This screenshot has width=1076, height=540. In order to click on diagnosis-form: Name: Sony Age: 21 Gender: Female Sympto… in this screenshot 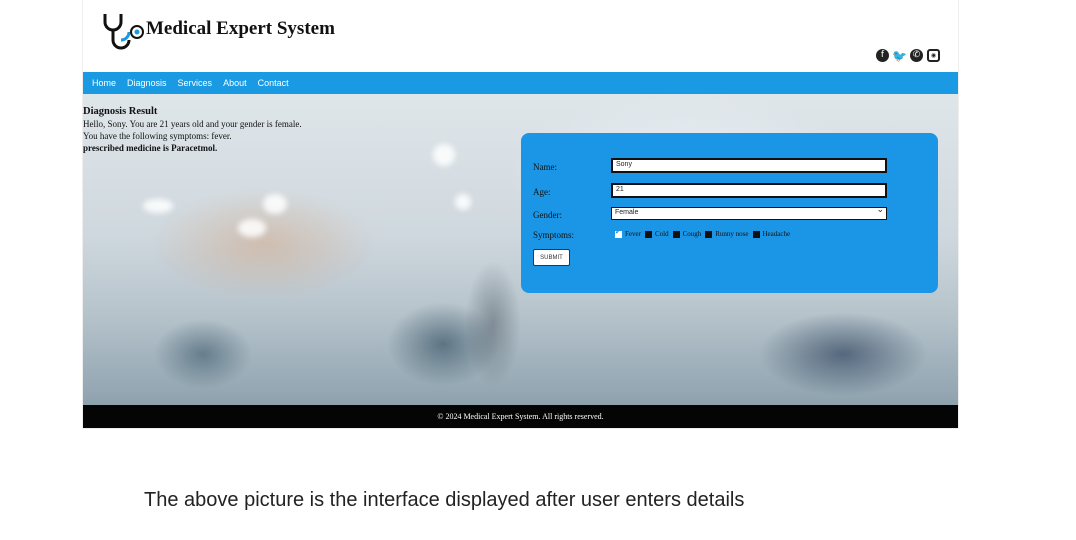, I will do `click(729, 213)`.